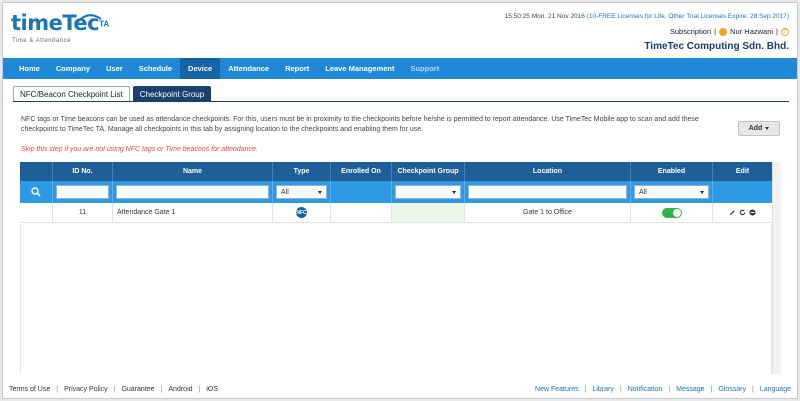  I want to click on remove-icon, so click(752, 212).